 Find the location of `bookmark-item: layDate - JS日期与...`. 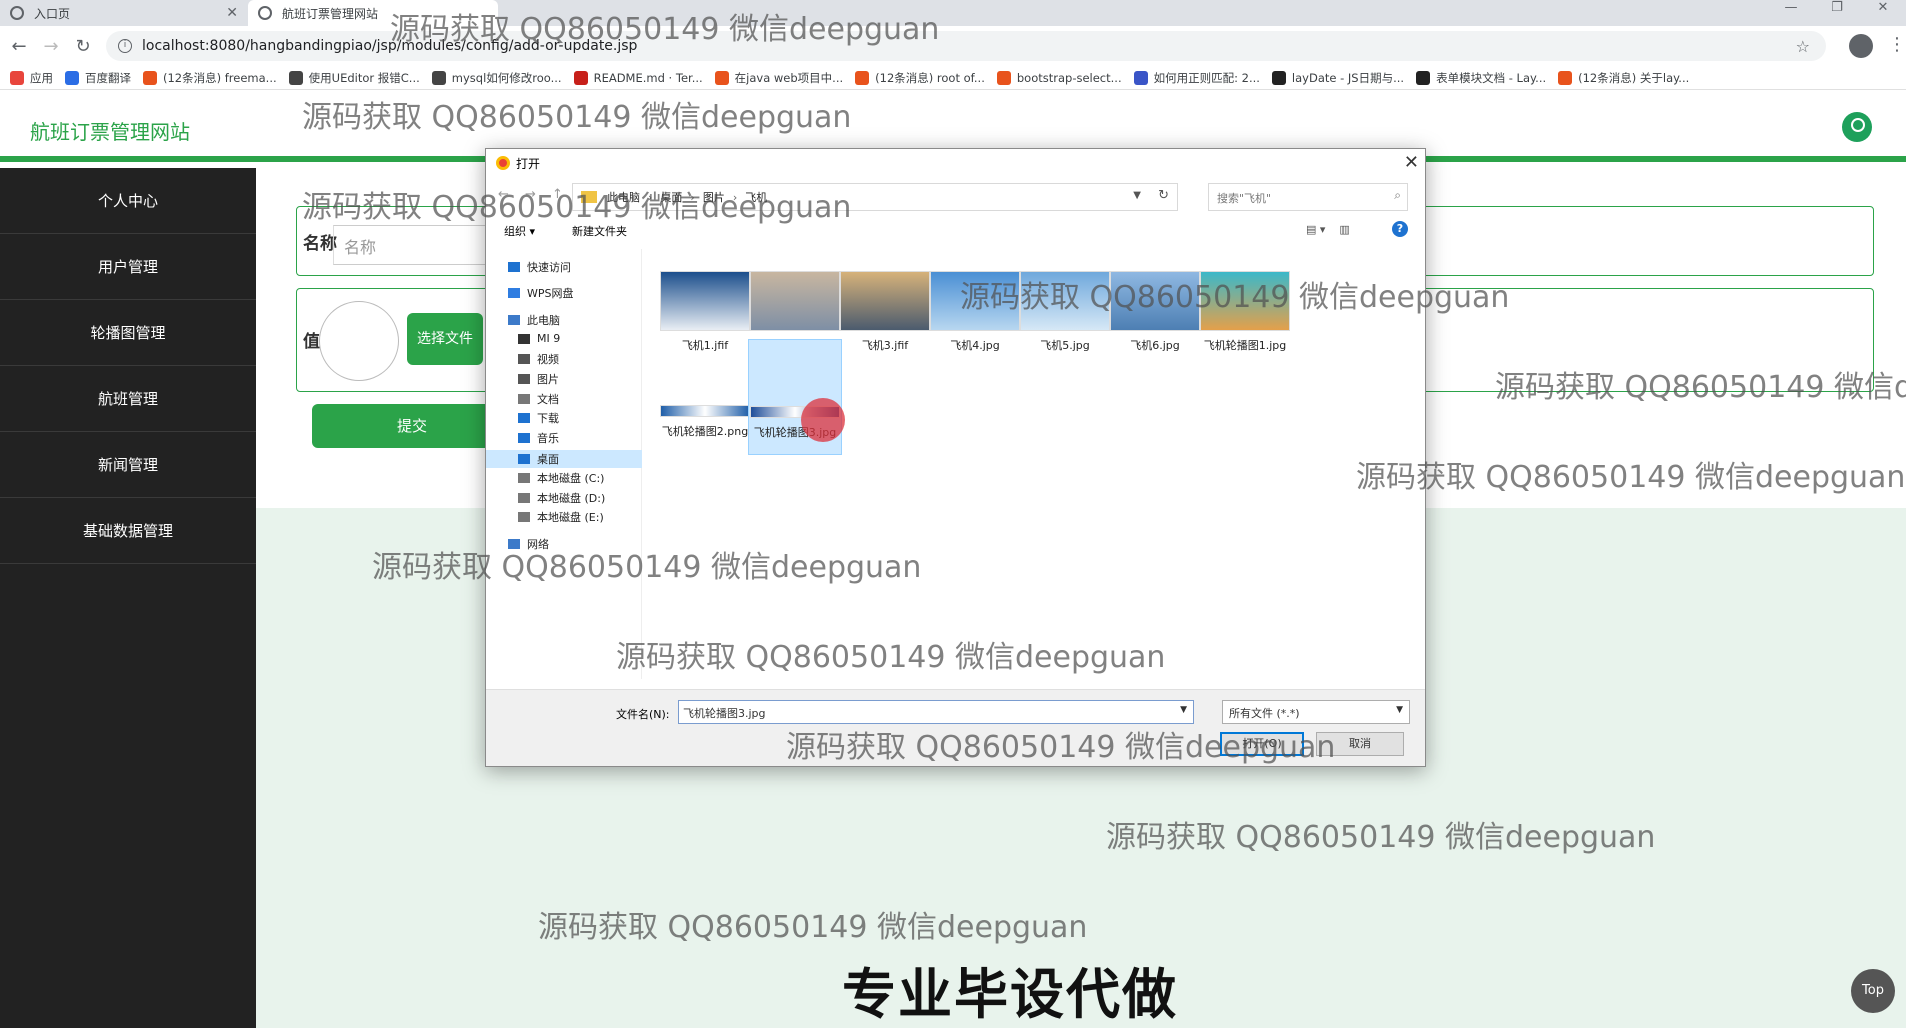

bookmark-item: layDate - JS日期与... is located at coordinates (1337, 78).